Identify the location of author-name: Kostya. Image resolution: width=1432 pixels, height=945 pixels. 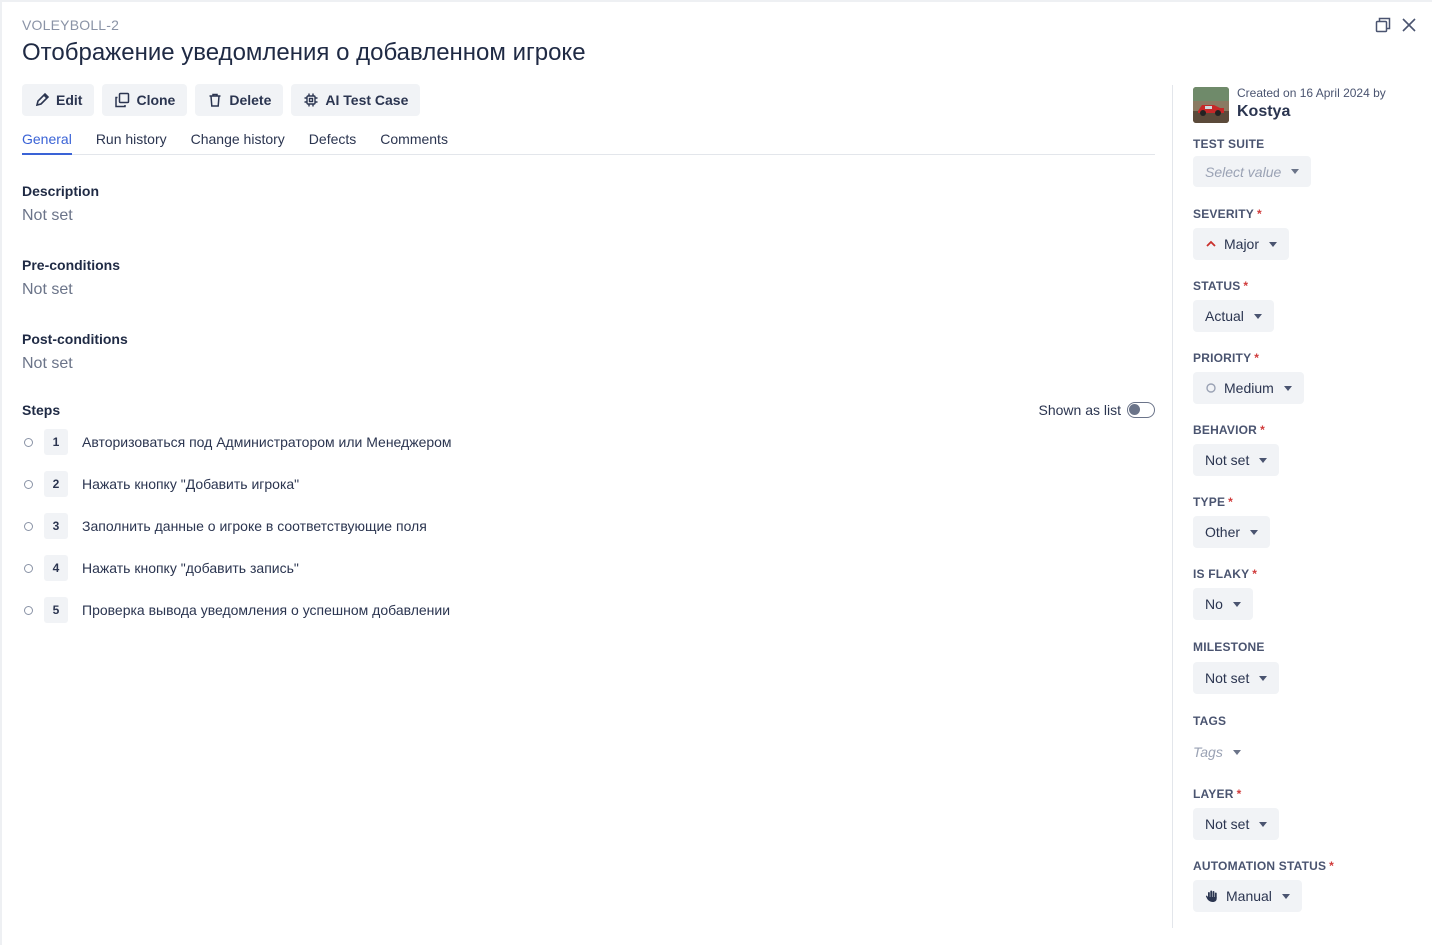
(1311, 112).